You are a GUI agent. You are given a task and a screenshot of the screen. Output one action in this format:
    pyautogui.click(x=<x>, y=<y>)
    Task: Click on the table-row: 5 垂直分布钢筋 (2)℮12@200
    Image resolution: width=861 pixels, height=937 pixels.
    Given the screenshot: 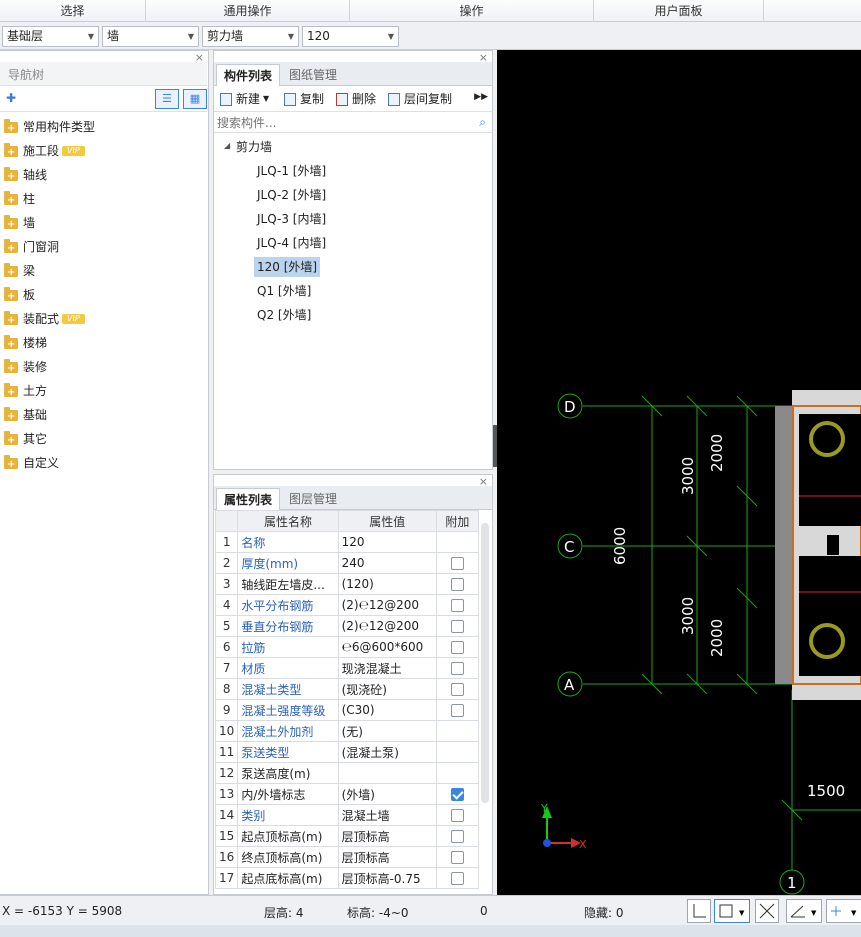 What is the action you would take?
    pyautogui.click(x=347, y=626)
    